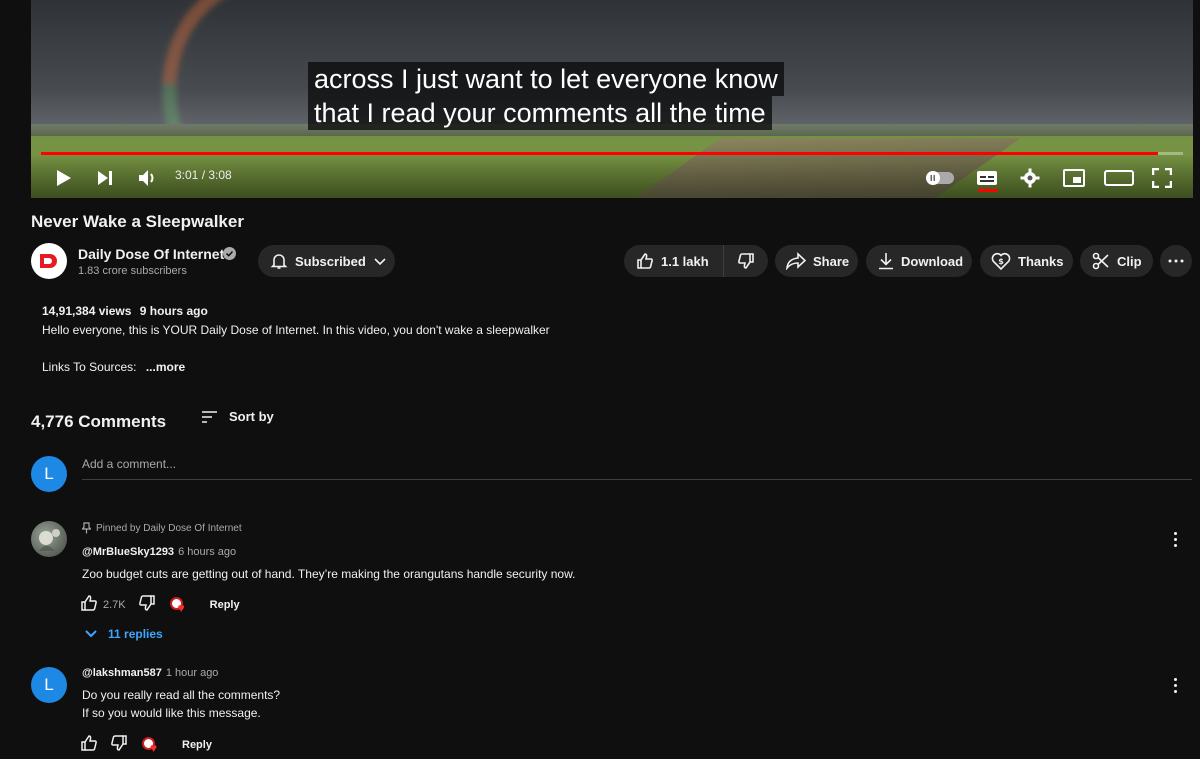 Image resolution: width=1200 pixels, height=759 pixels. I want to click on video-title: Never Wake a Sleepwalker, so click(137, 221).